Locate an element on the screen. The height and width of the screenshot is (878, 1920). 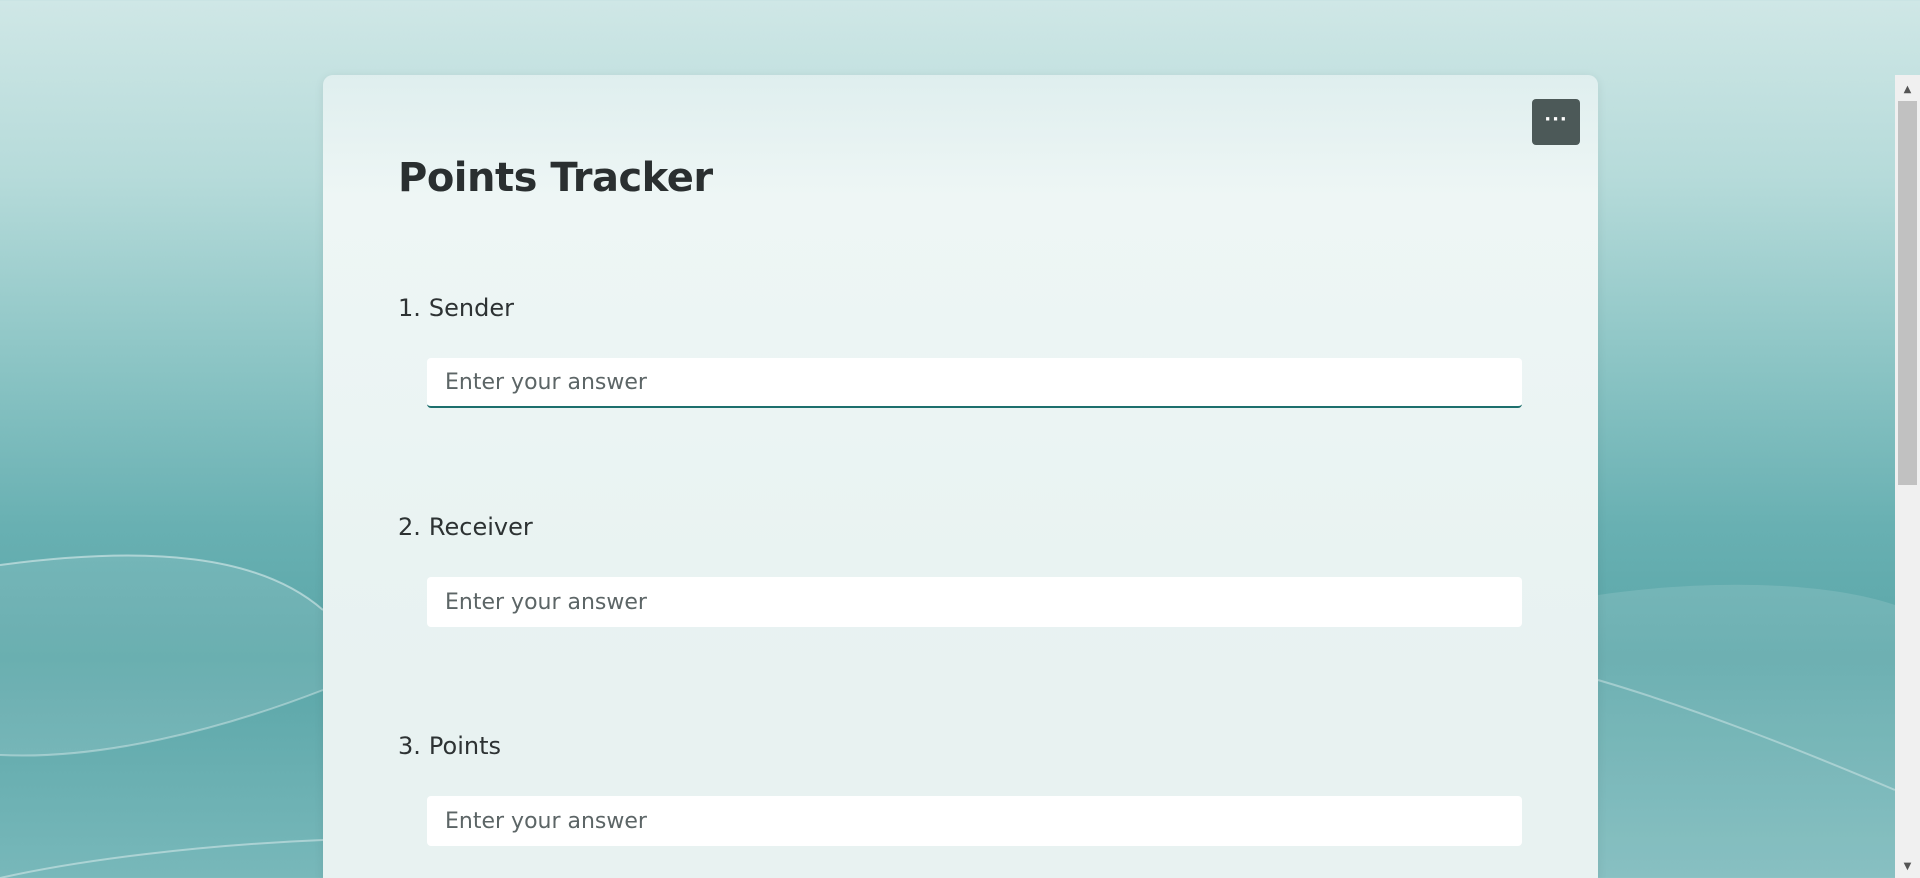
question-title: Receiver is located at coordinates (480, 527).